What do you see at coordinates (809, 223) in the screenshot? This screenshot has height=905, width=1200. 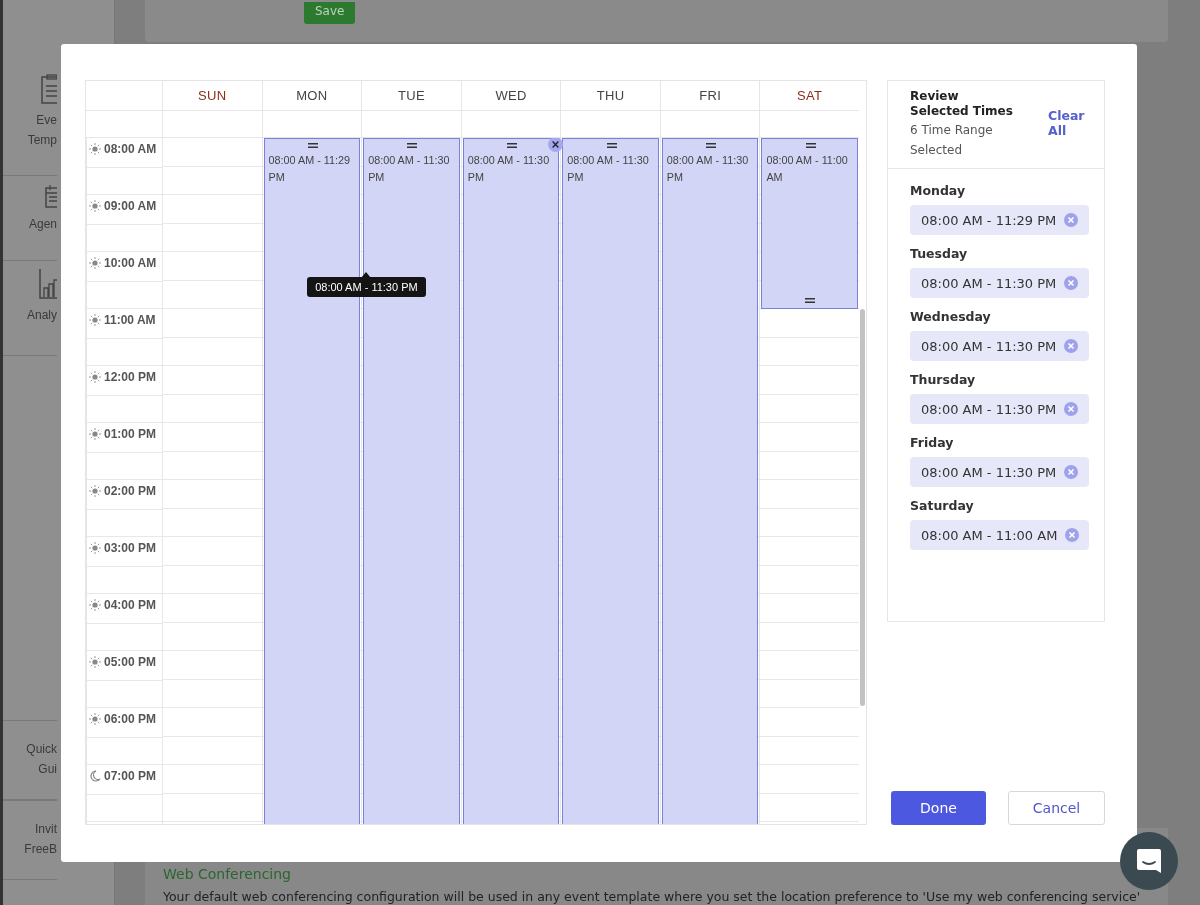 I see `time-range-block: 08:00 AM - 11:00 AM` at bounding box center [809, 223].